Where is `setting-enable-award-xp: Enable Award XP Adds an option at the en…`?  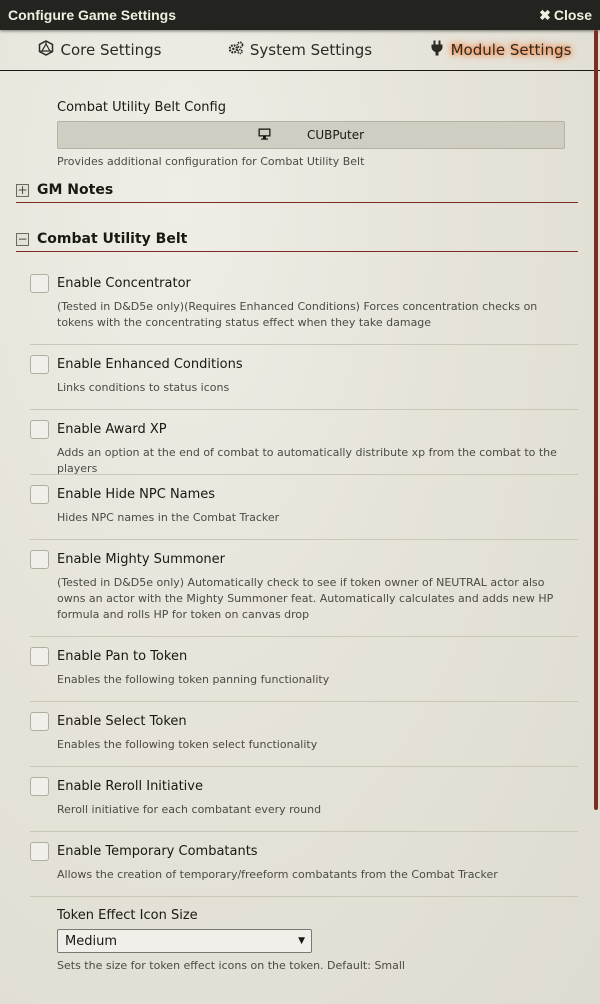 setting-enable-award-xp: Enable Award XP Adds an option at the en… is located at coordinates (304, 447).